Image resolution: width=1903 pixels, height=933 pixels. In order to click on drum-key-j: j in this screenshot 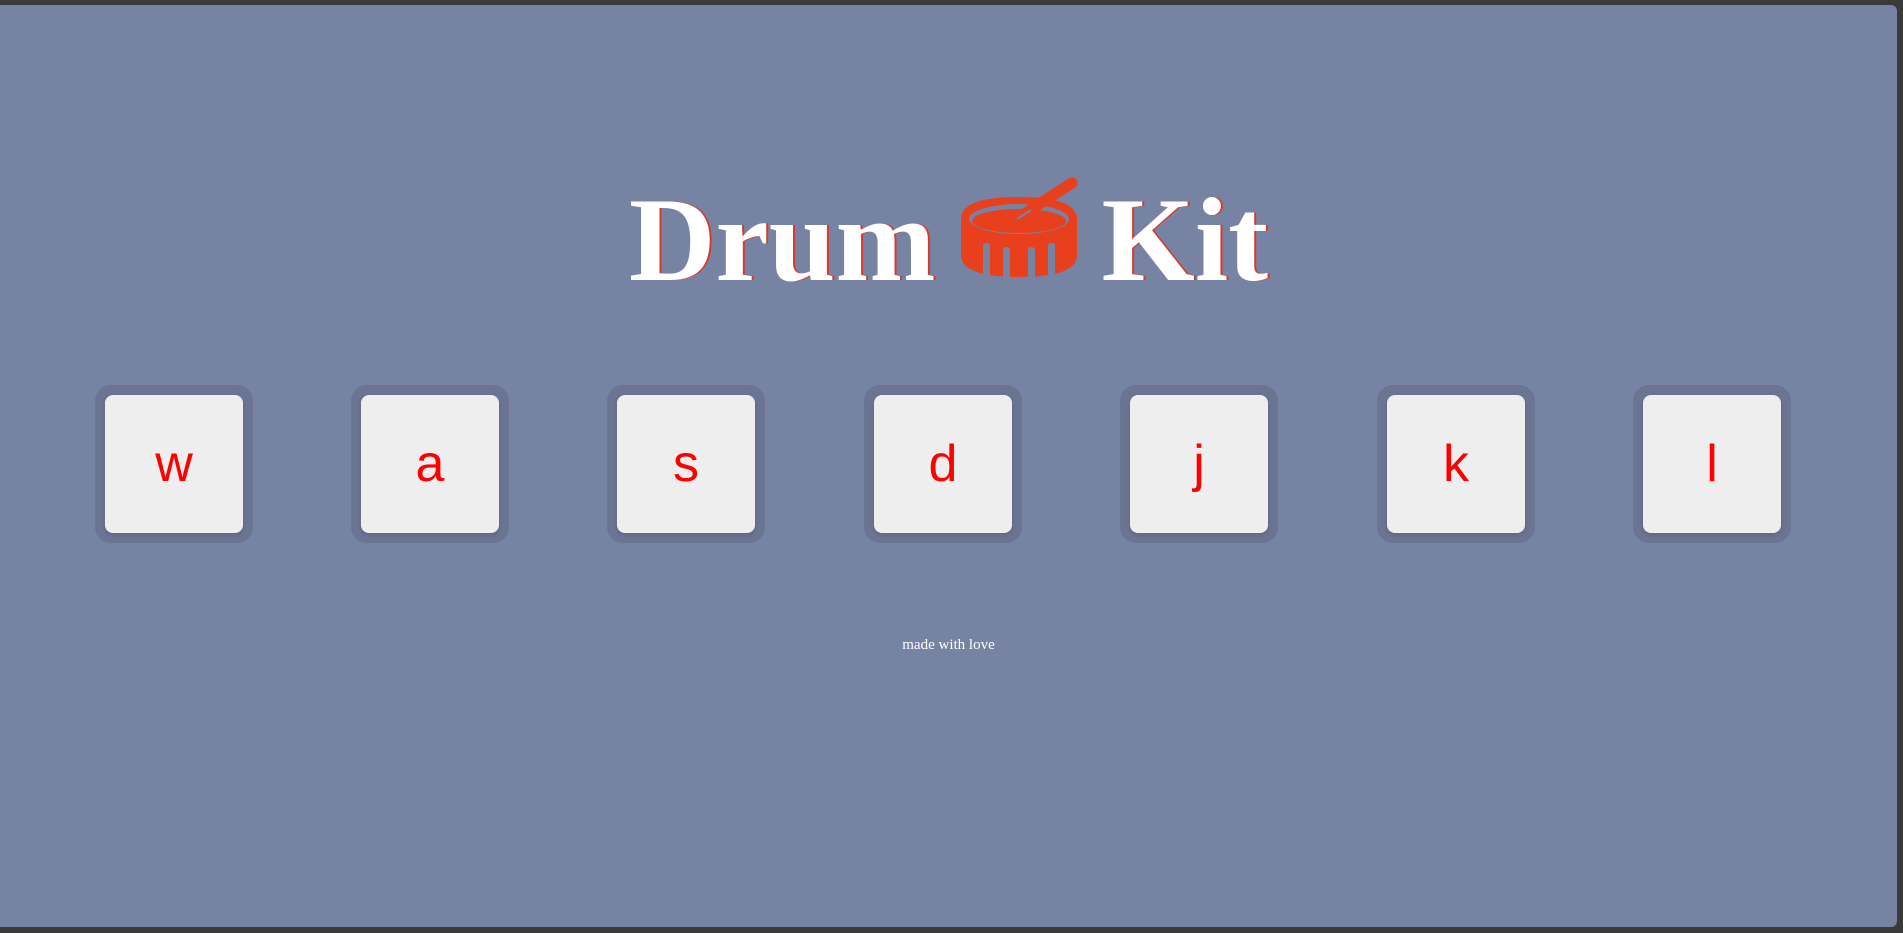, I will do `click(1199, 464)`.